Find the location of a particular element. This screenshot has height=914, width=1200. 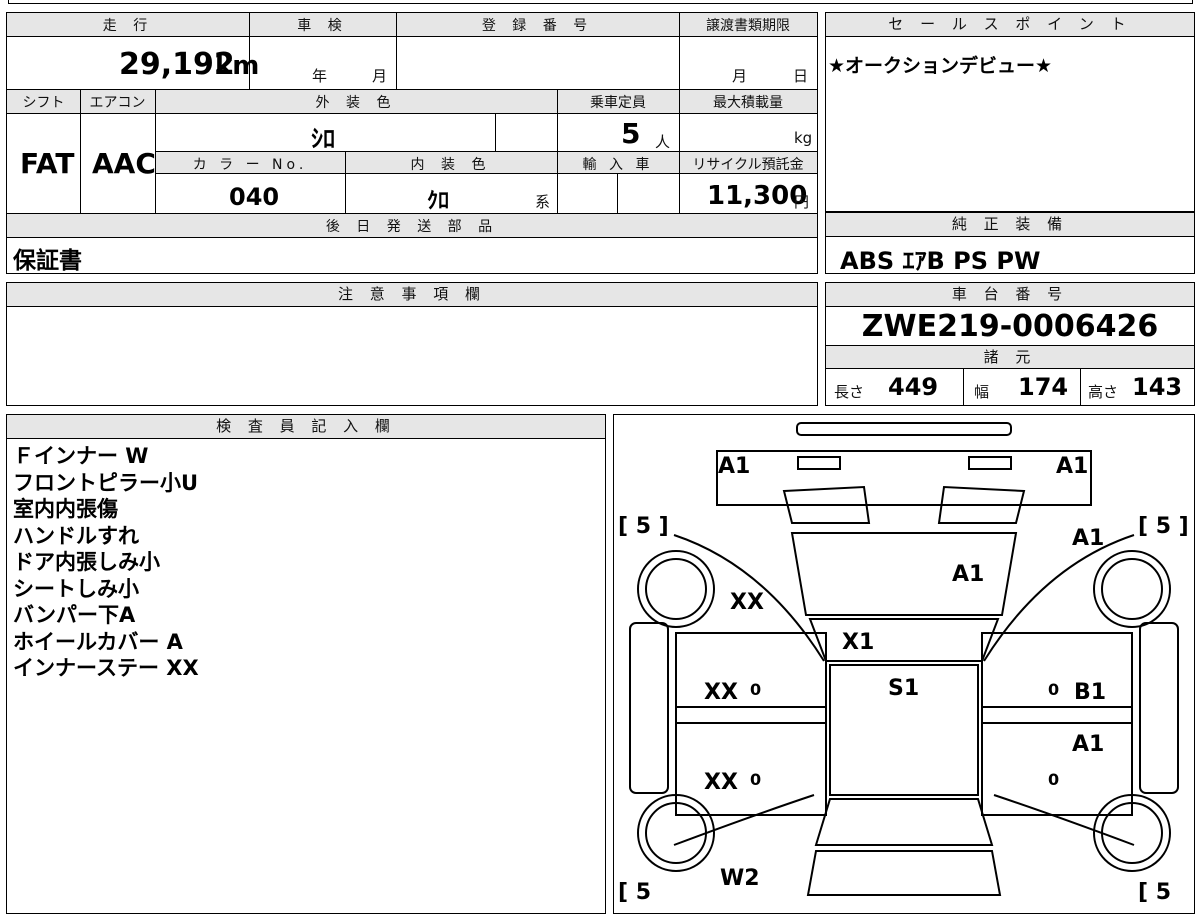

door-mark-lr: 0 is located at coordinates (755, 779).